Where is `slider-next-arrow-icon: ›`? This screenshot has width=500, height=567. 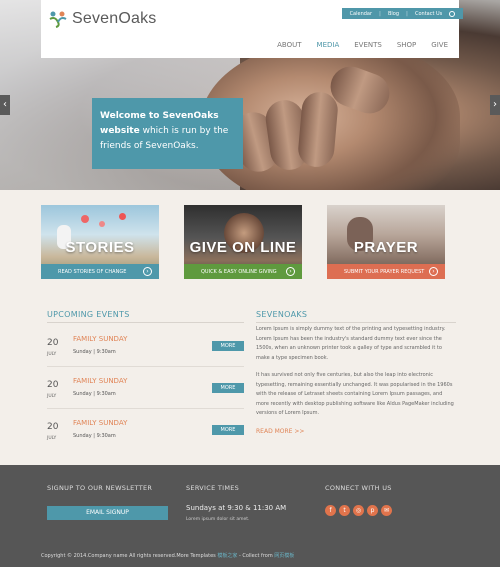
slider-next-arrow-icon: › is located at coordinates (495, 105).